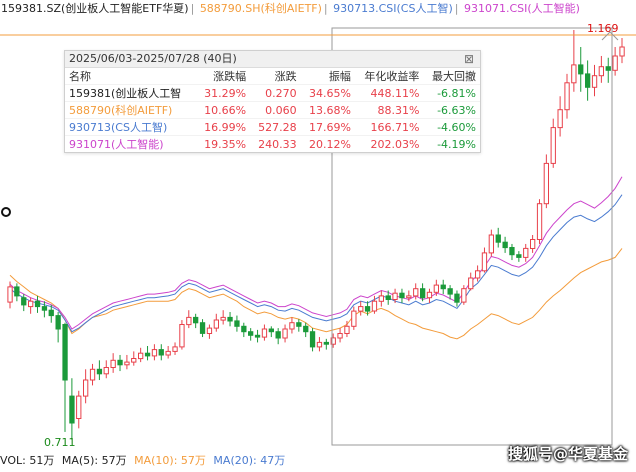 Image resolution: width=636 pixels, height=472 pixels. I want to click on row-annual-return: 88.31%, so click(389, 110).